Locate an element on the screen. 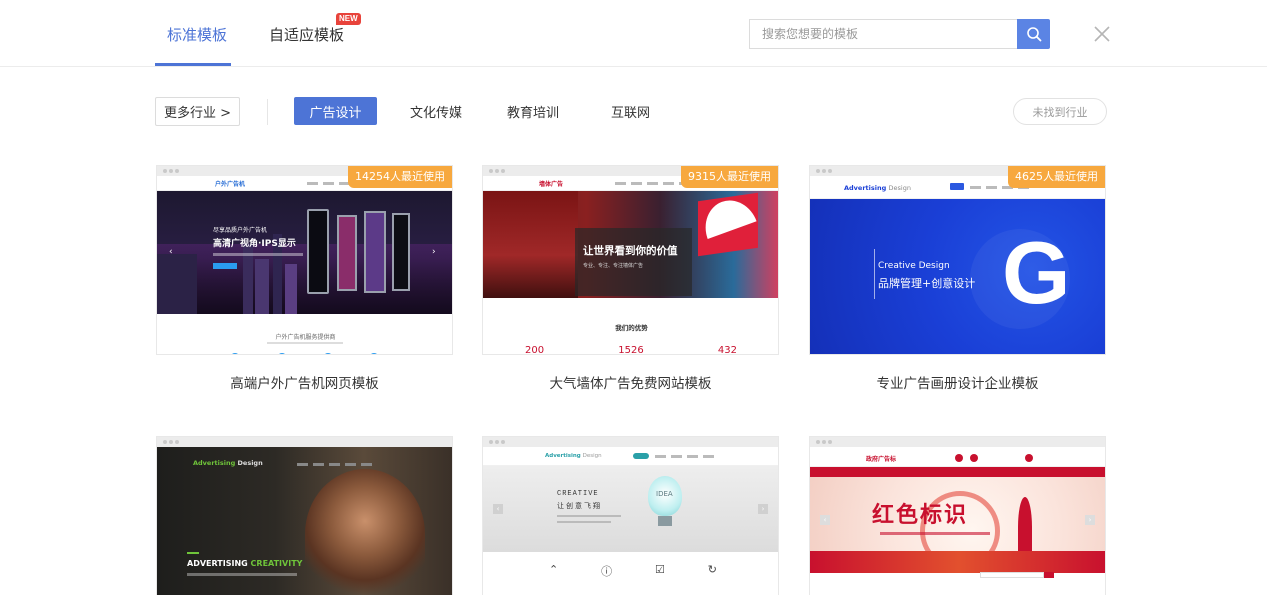 This screenshot has height=595, width=1267. preview-red-nav is located at coordinates (957, 472).